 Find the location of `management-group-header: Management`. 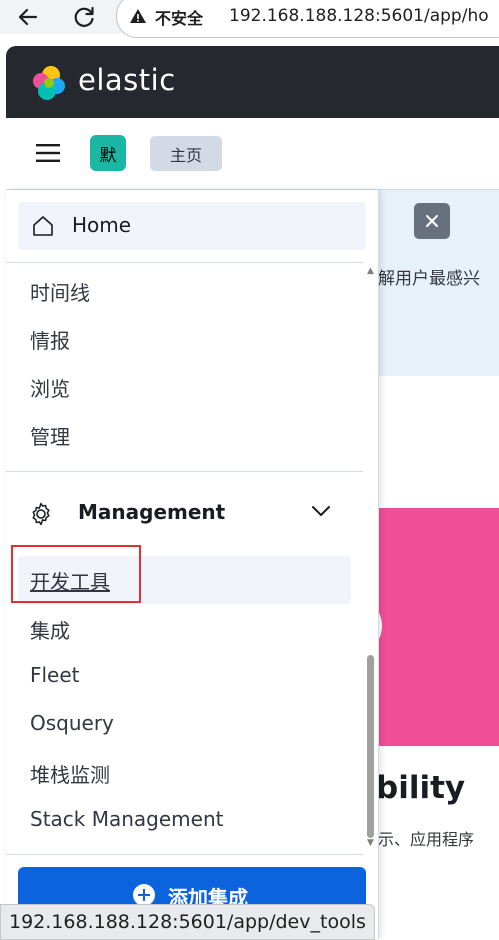

management-group-header: Management is located at coordinates (184, 514).